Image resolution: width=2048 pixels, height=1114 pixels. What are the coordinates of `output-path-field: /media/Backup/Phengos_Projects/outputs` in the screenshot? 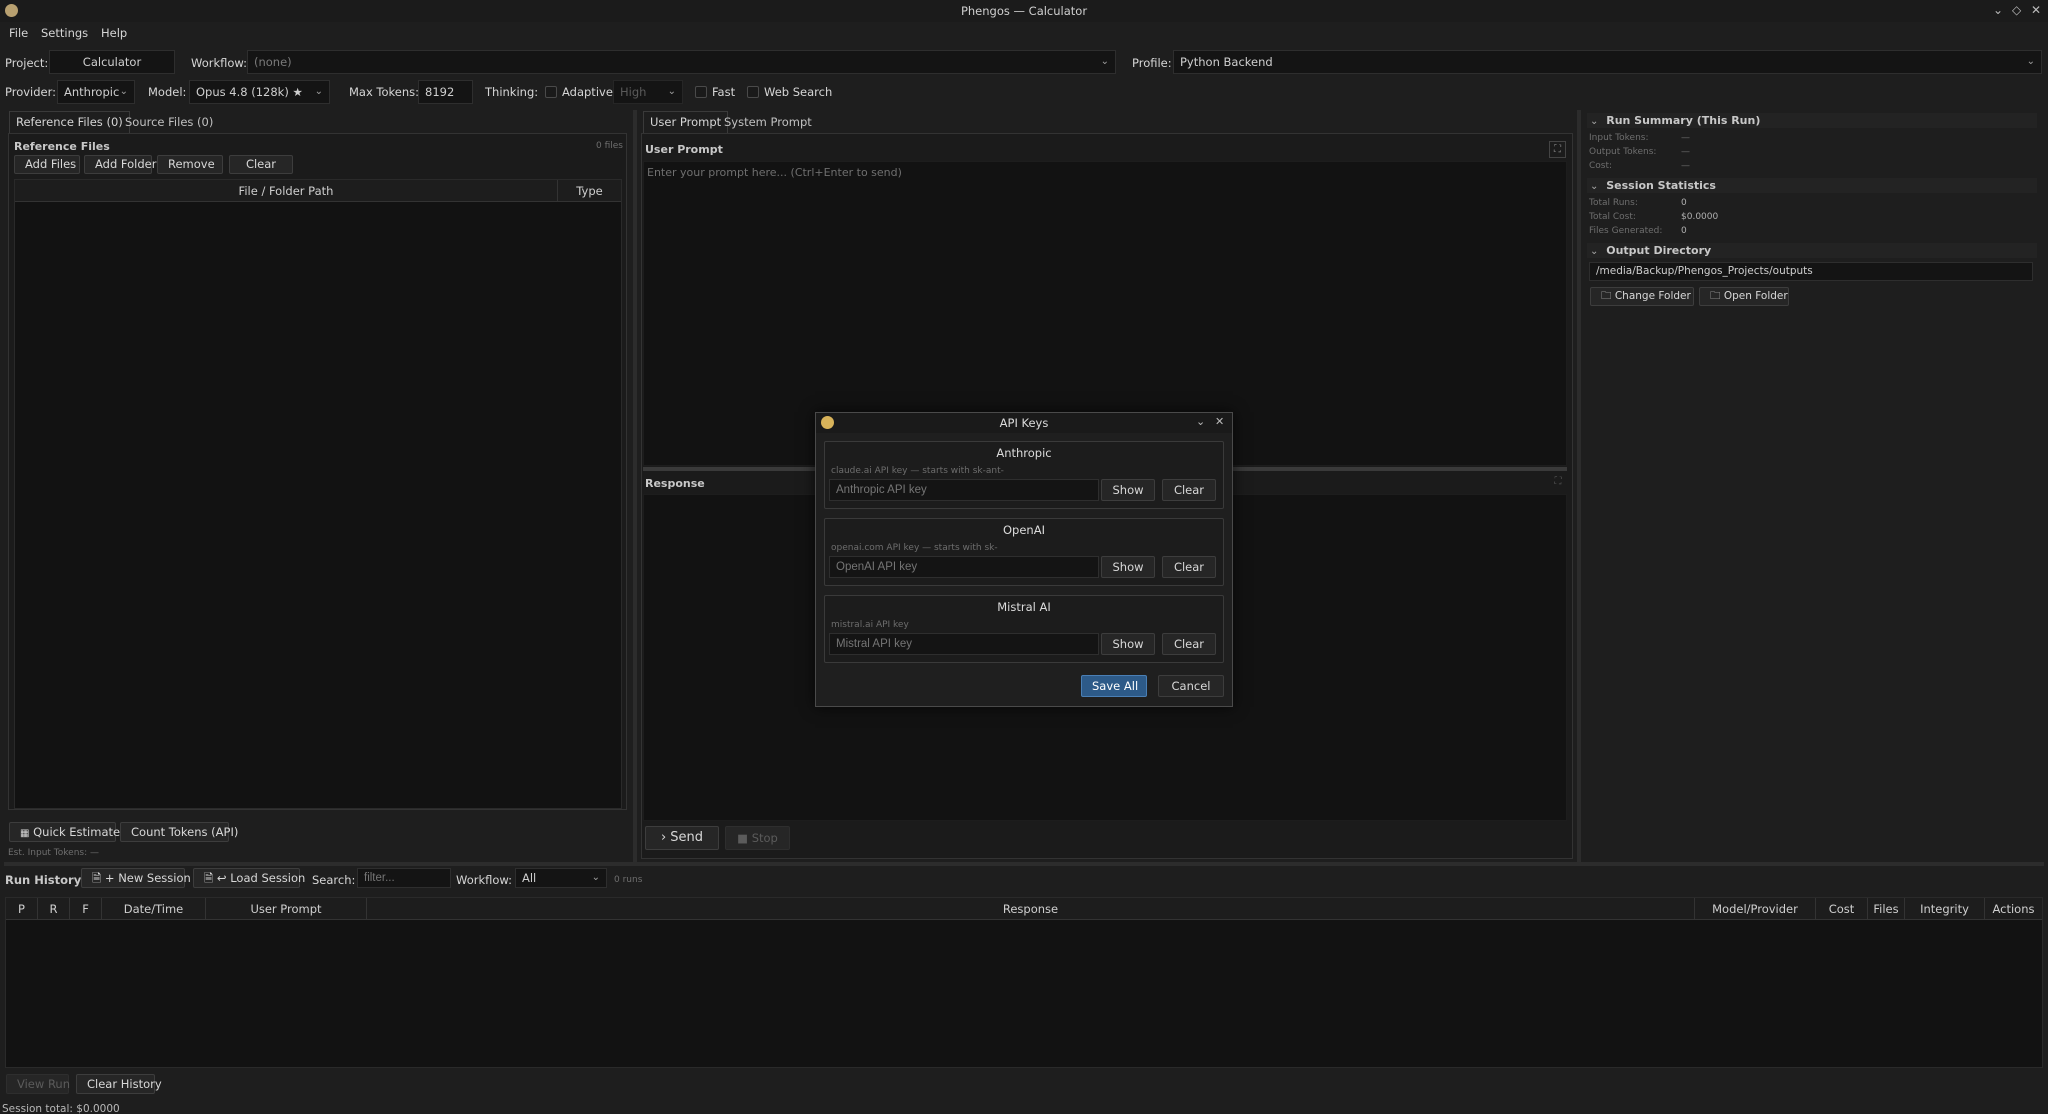 It's located at (1811, 271).